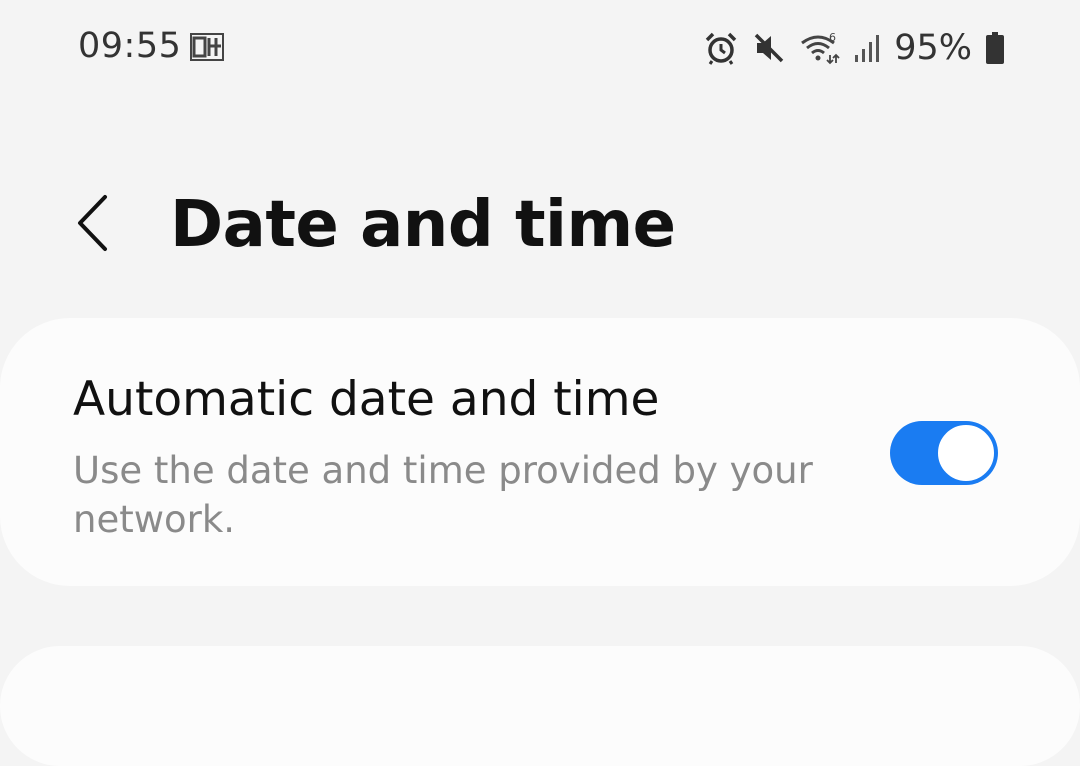 The height and width of the screenshot is (766, 1080). What do you see at coordinates (721, 48) in the screenshot?
I see `alarm-icon` at bounding box center [721, 48].